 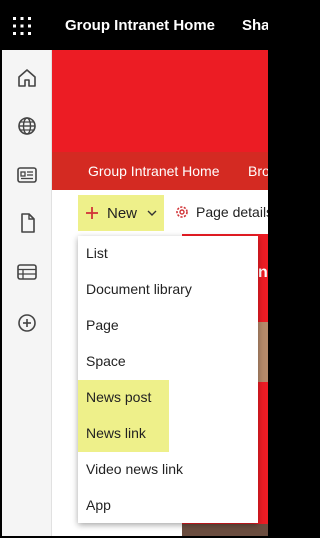 I want to click on suite-header: Group Intranet Home Sha, so click(x=135, y=26).